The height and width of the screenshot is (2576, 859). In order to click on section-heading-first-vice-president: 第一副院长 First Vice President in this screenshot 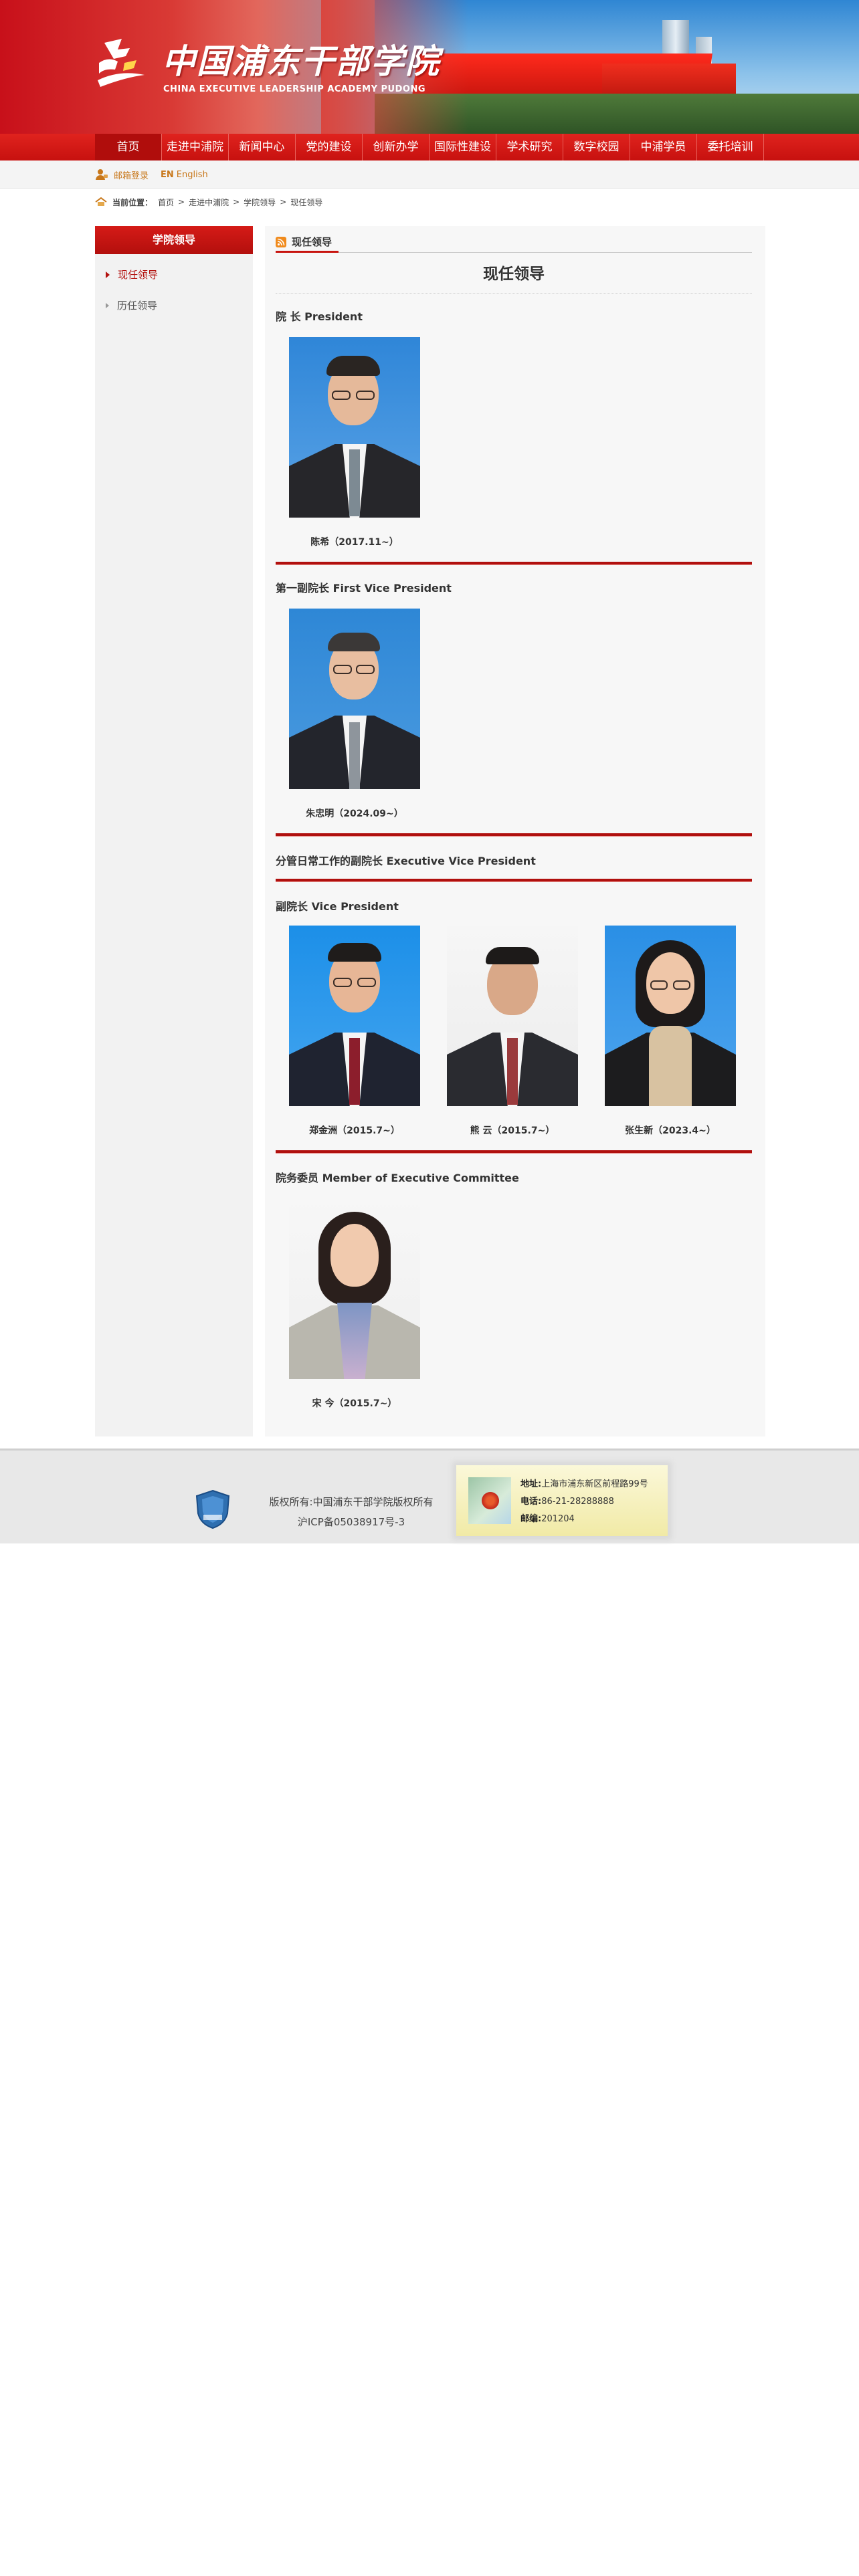, I will do `click(364, 588)`.